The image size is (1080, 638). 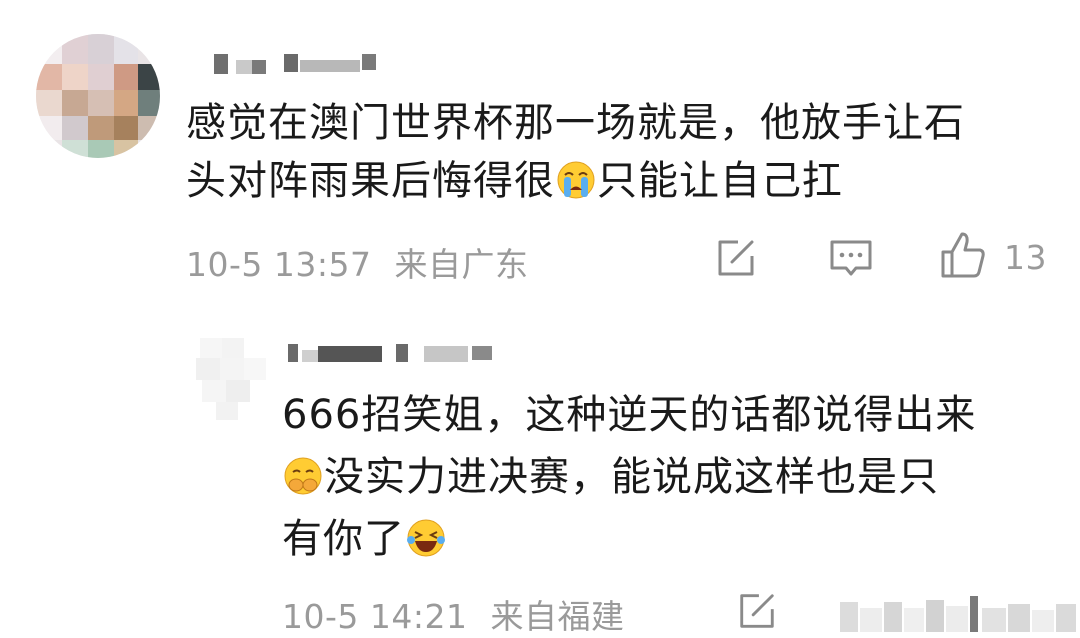 I want to click on comment-line: 有你了, so click(x=672, y=539).